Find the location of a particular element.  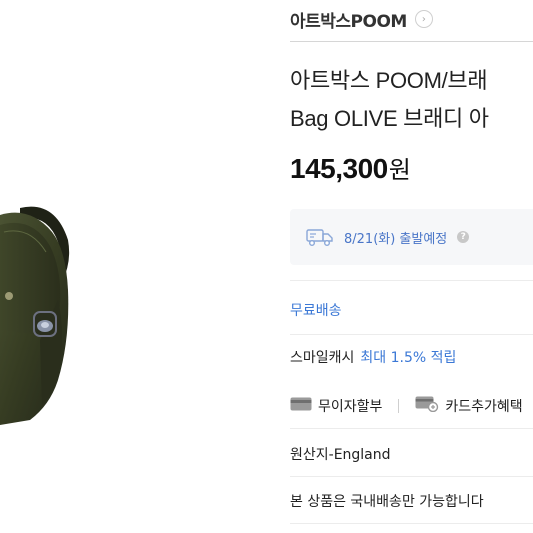

shipping-info-box: 8/21(화) 출발예정 ? is located at coordinates (411, 237).